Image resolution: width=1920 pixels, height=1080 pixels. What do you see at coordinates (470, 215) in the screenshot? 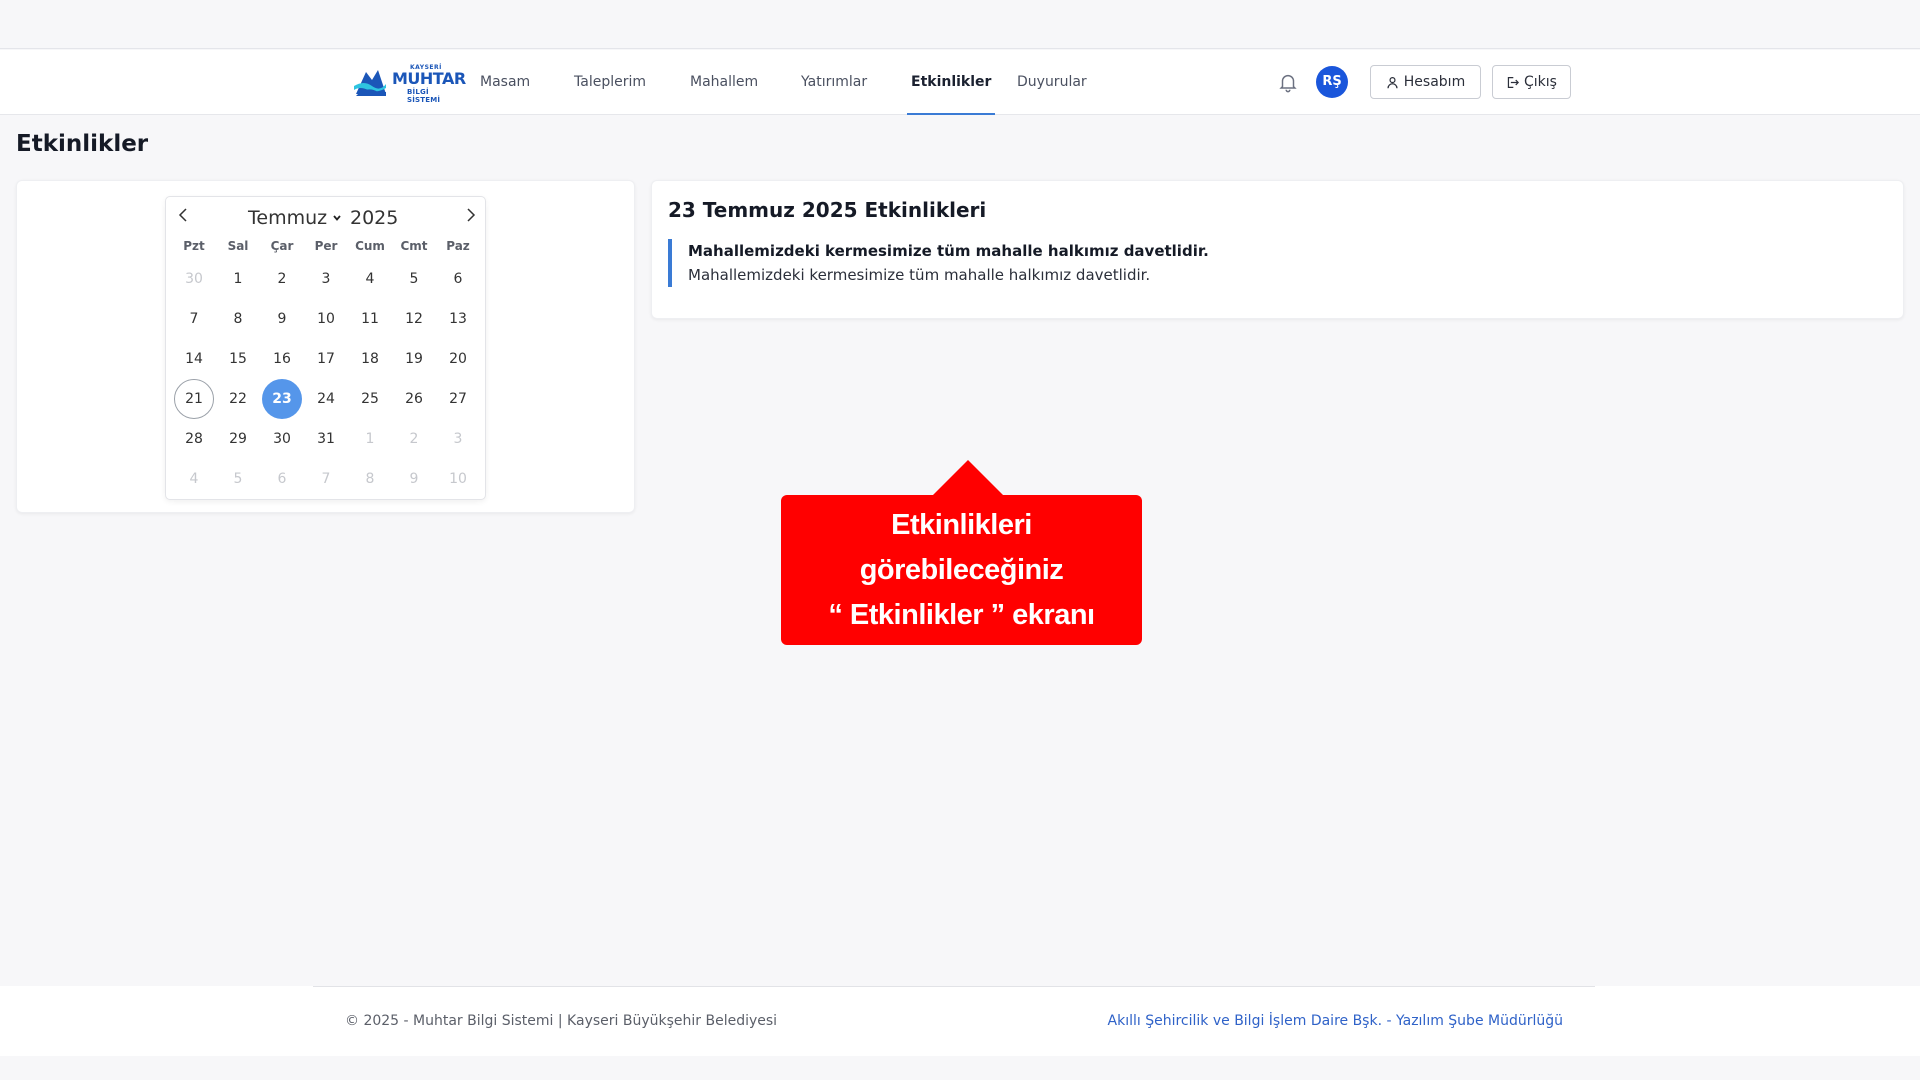
I see `next-month-icon` at bounding box center [470, 215].